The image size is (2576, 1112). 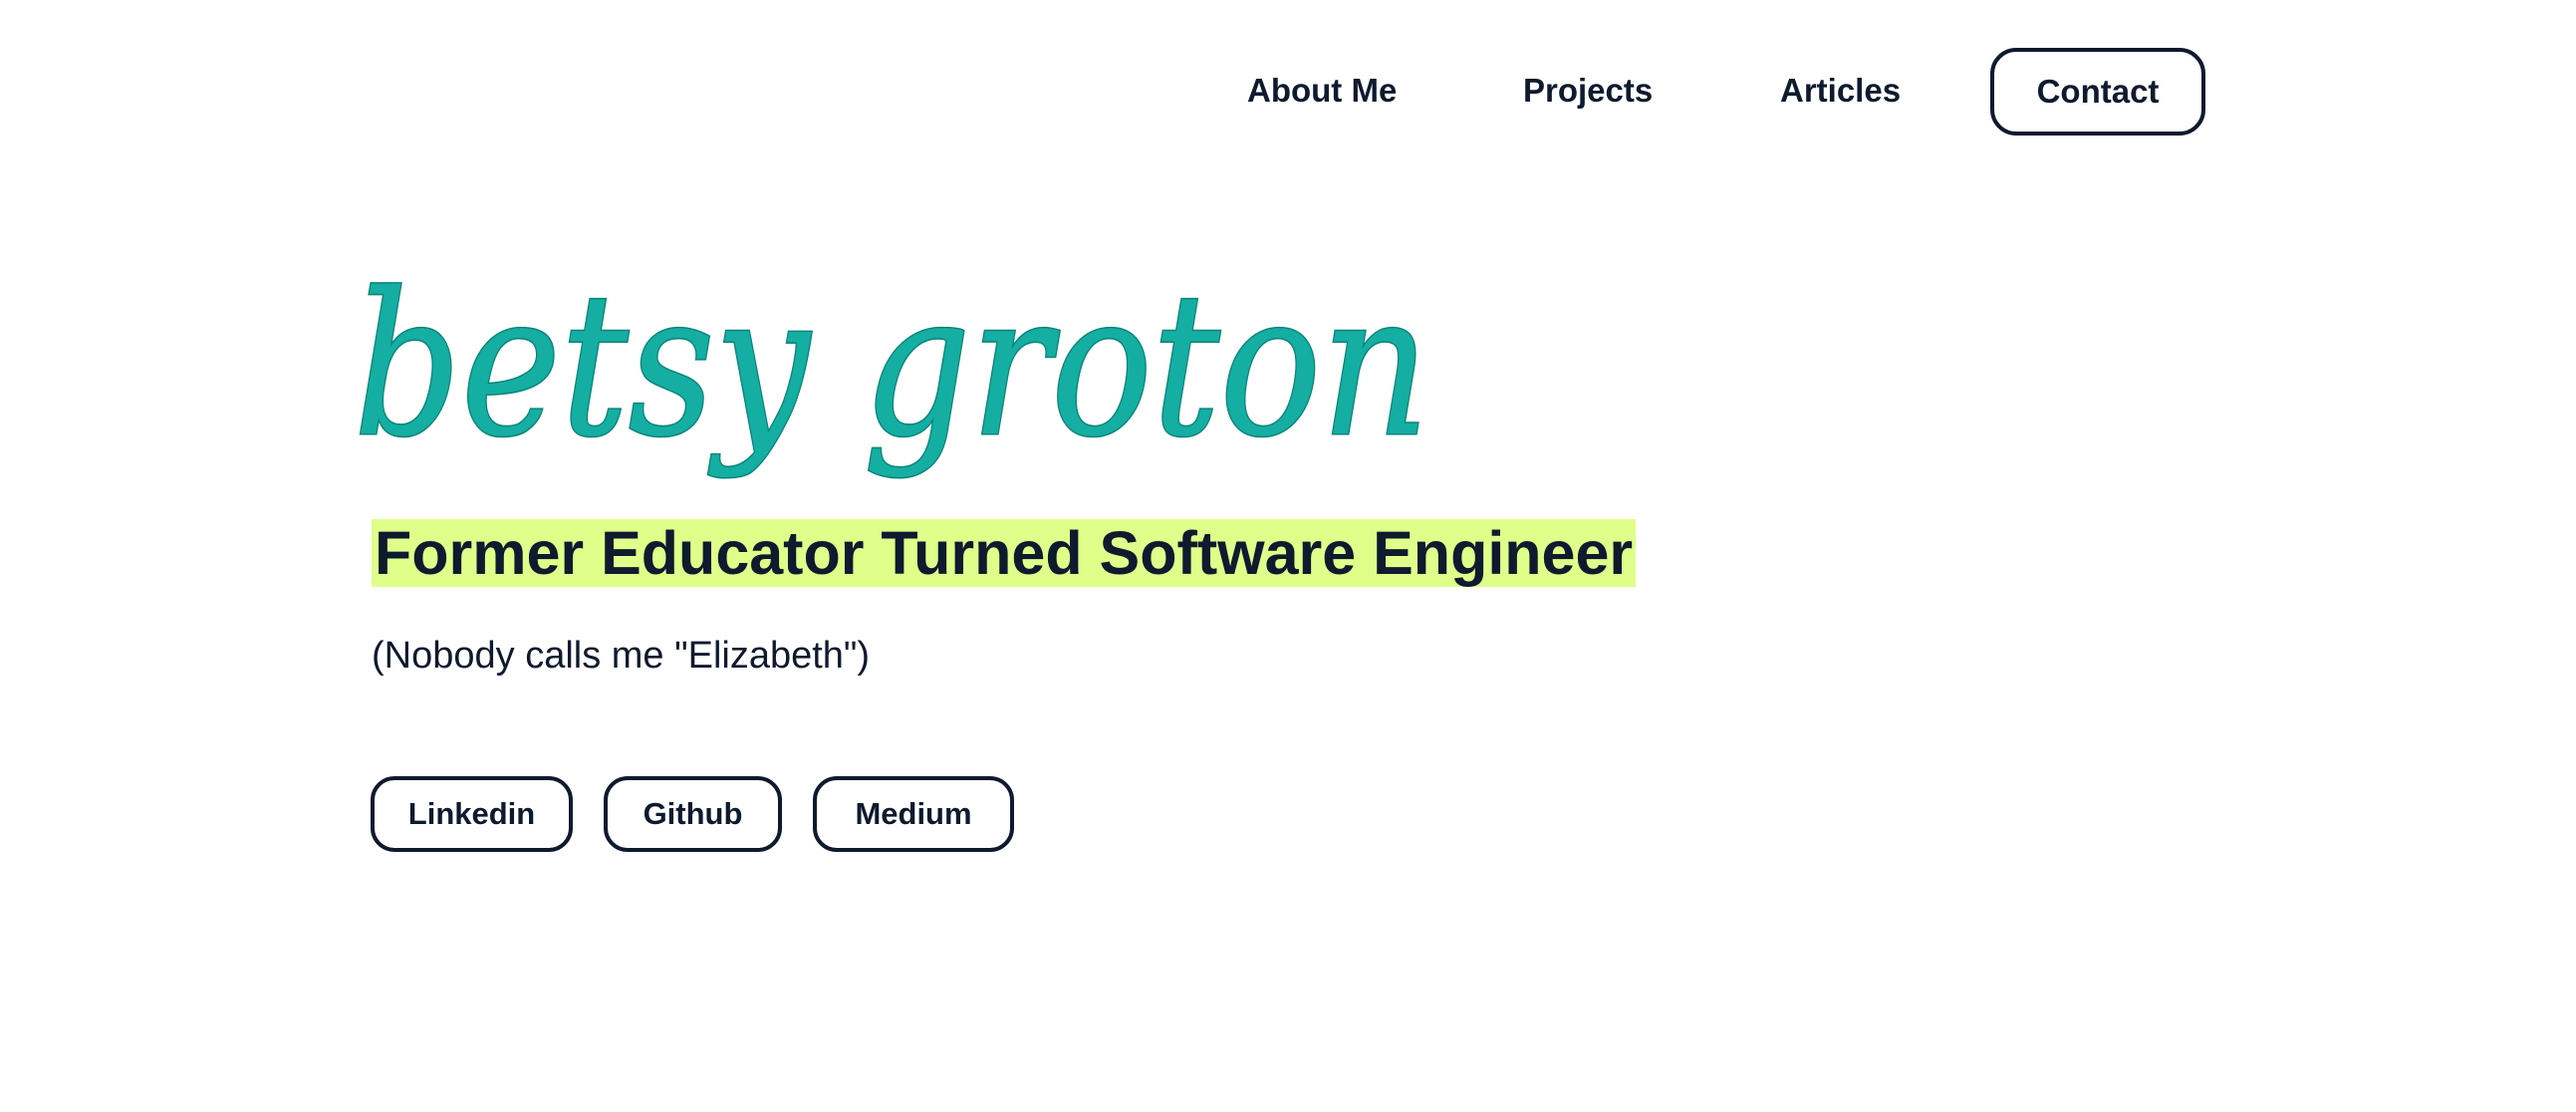 I want to click on top-navigation: About Me Projects Articles Contact, so click(x=1288, y=92).